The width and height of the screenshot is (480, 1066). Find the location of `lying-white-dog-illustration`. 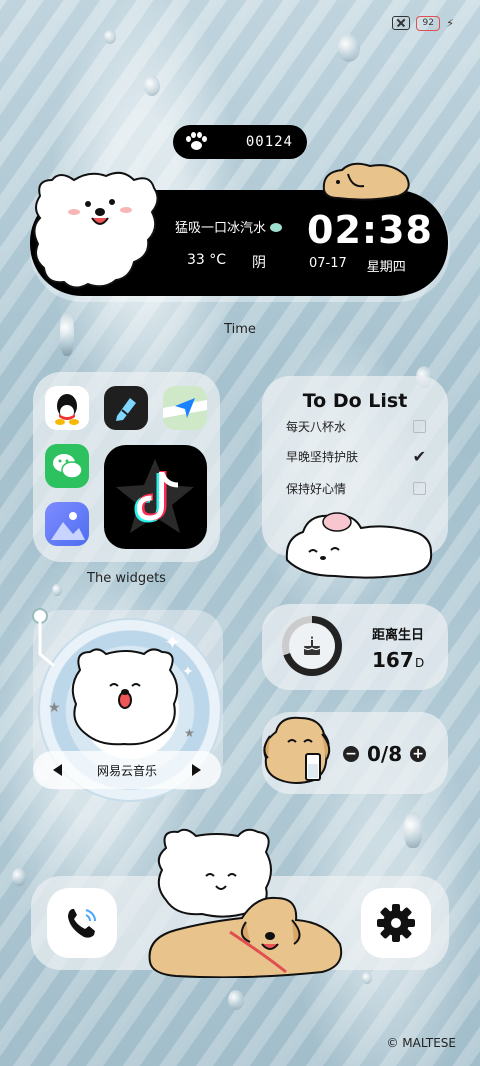

lying-white-dog-illustration is located at coordinates (359, 545).